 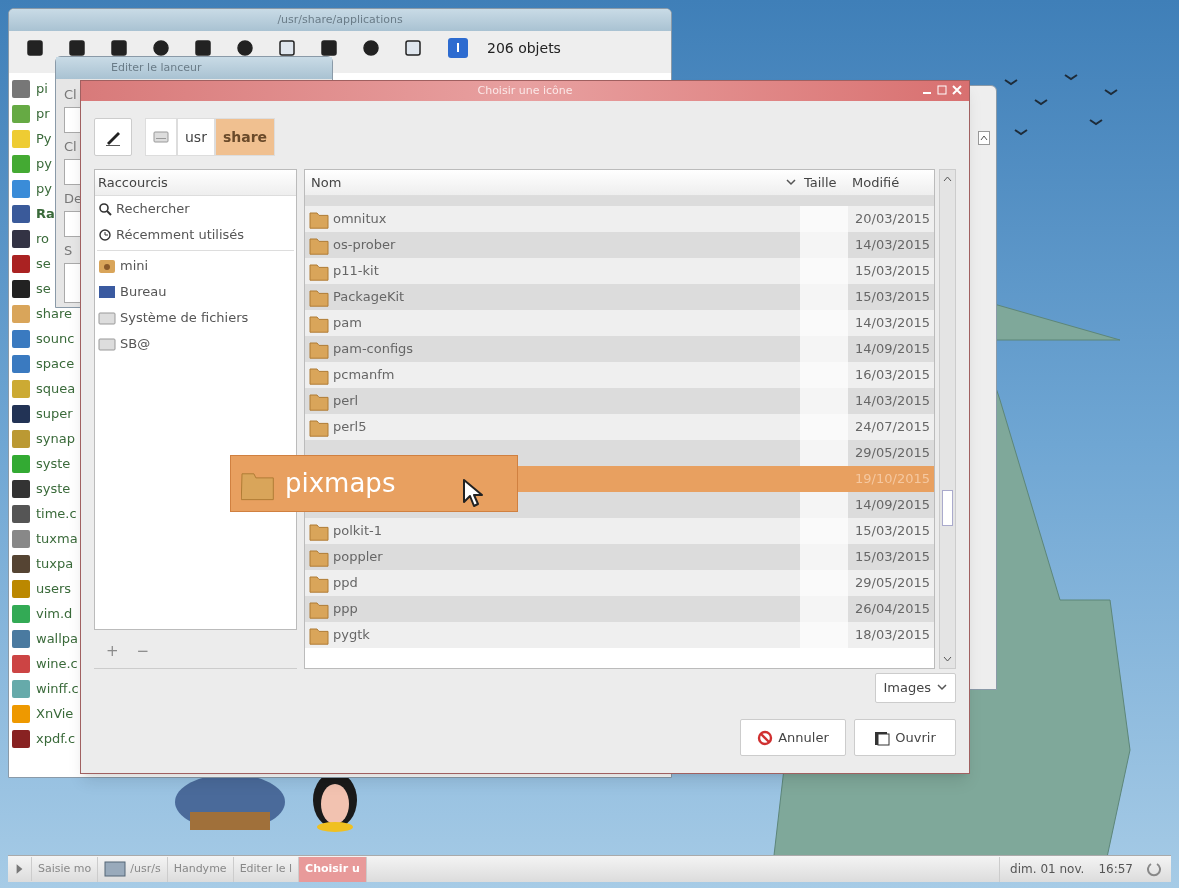 What do you see at coordinates (55, 338) in the screenshot?
I see `file-name: sounc` at bounding box center [55, 338].